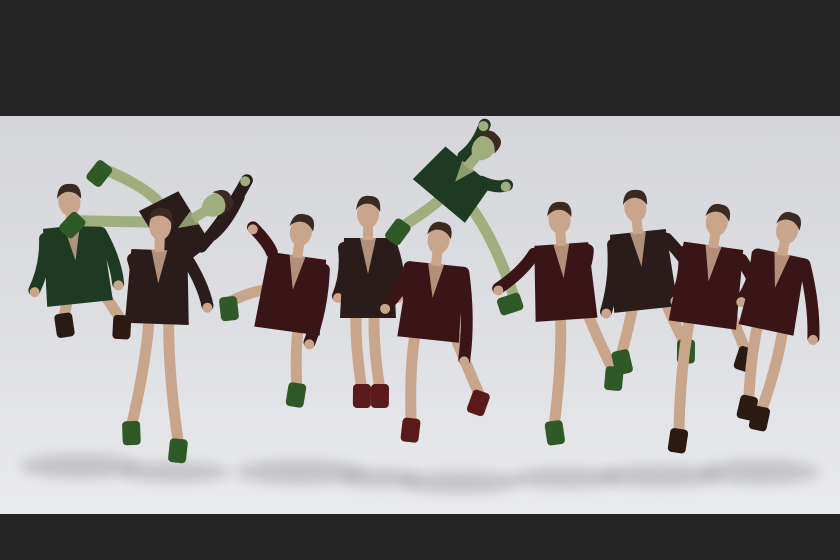 The width and height of the screenshot is (840, 560). I want to click on letterbox-bottom, so click(420, 537).